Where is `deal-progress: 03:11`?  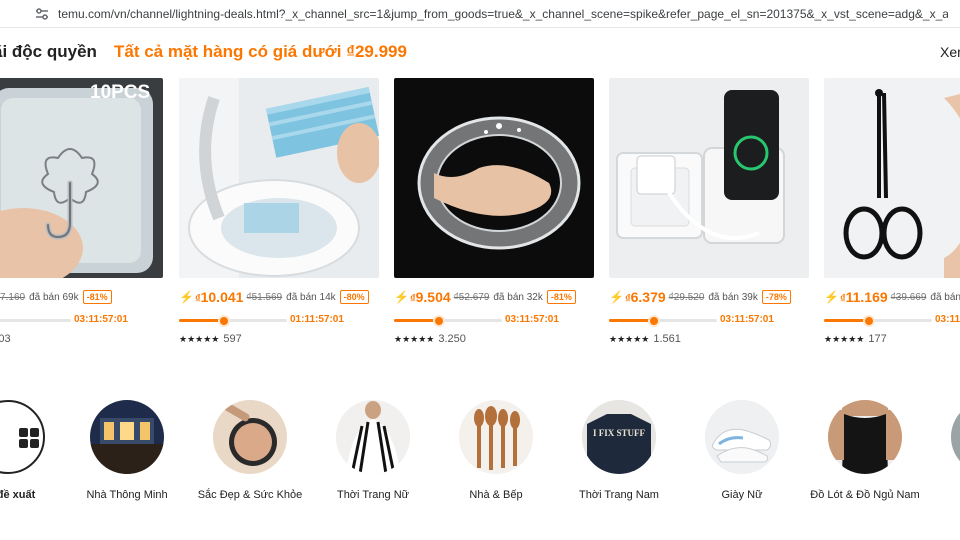 deal-progress: 03:11 is located at coordinates (892, 321).